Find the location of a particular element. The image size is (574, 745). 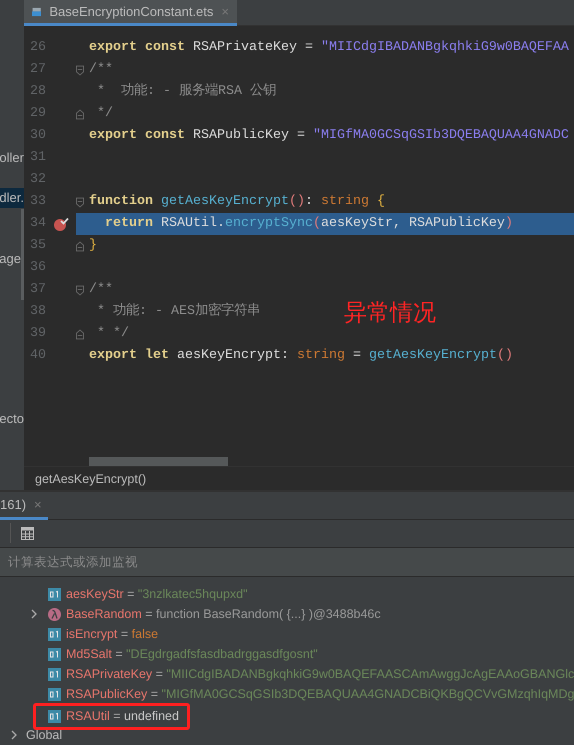

code-line: return RSAUtil.encryptSync(aesKeyStr, RSAPublicKey) is located at coordinates (308, 223).